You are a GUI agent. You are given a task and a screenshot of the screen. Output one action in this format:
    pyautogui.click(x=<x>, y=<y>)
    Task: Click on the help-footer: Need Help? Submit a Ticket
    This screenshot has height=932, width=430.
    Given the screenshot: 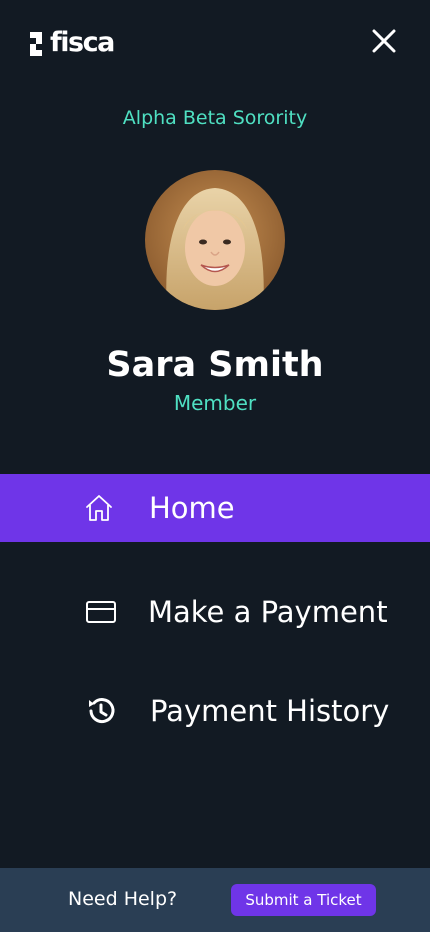 What is the action you would take?
    pyautogui.click(x=215, y=900)
    